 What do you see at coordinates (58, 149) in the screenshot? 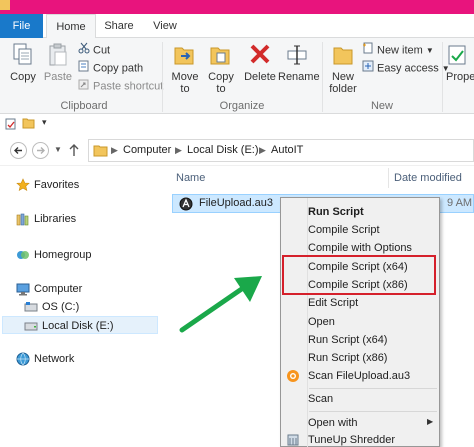
I see `recent-locations-icon: ▼` at bounding box center [58, 149].